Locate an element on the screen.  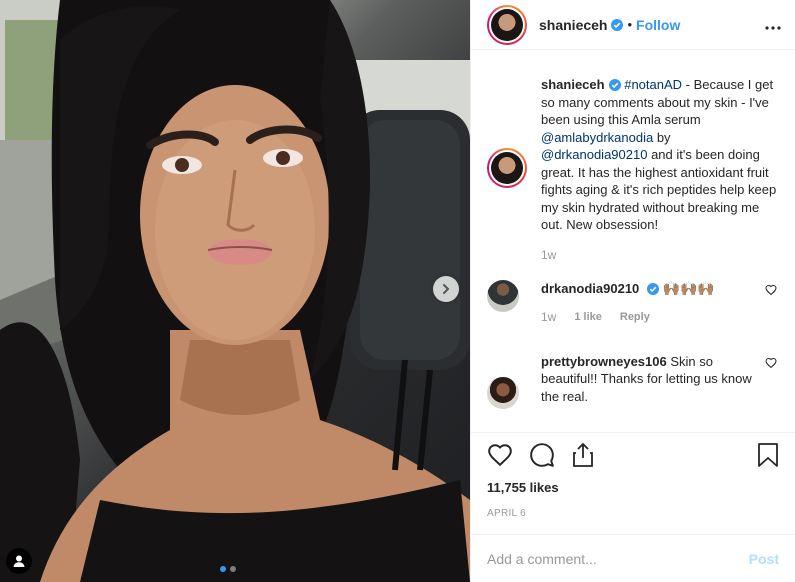
post-date: APRIL 6 is located at coordinates (633, 516).